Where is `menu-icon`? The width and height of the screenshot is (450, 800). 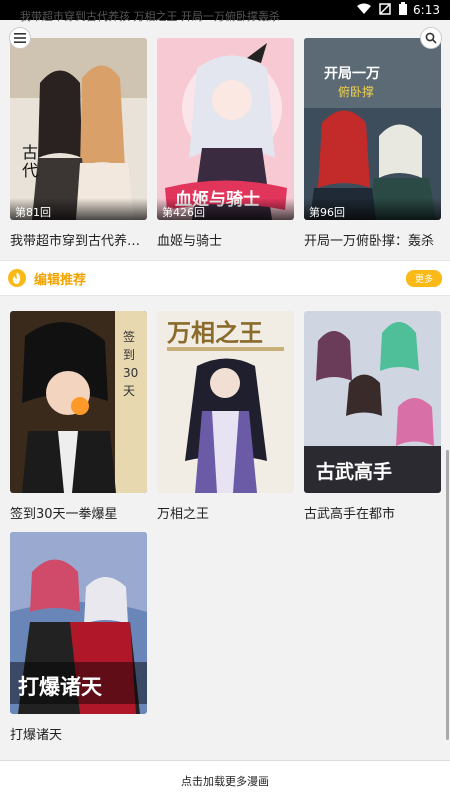 menu-icon is located at coordinates (20, 38).